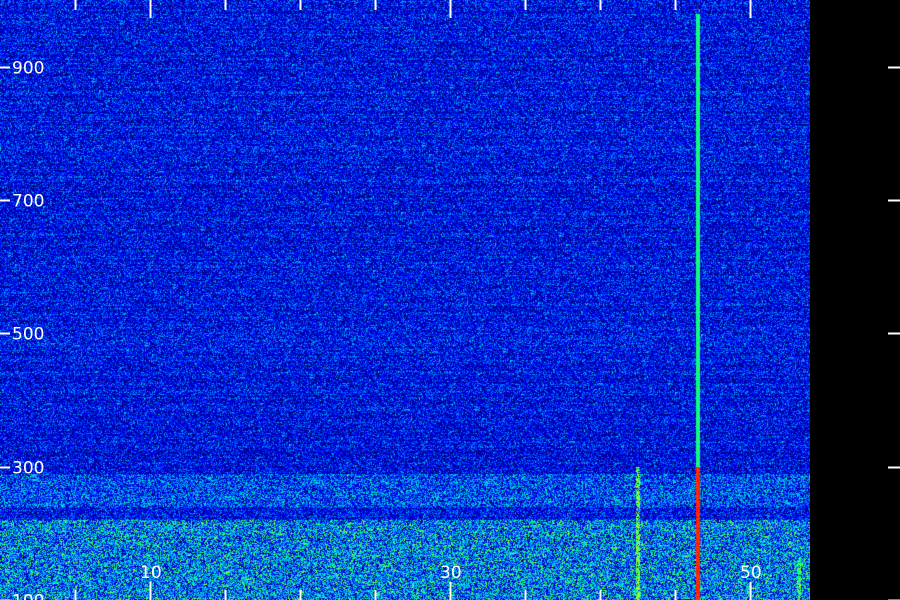 The image size is (900, 600). What do you see at coordinates (28, 596) in the screenshot?
I see `y-tick-label: 100` at bounding box center [28, 596].